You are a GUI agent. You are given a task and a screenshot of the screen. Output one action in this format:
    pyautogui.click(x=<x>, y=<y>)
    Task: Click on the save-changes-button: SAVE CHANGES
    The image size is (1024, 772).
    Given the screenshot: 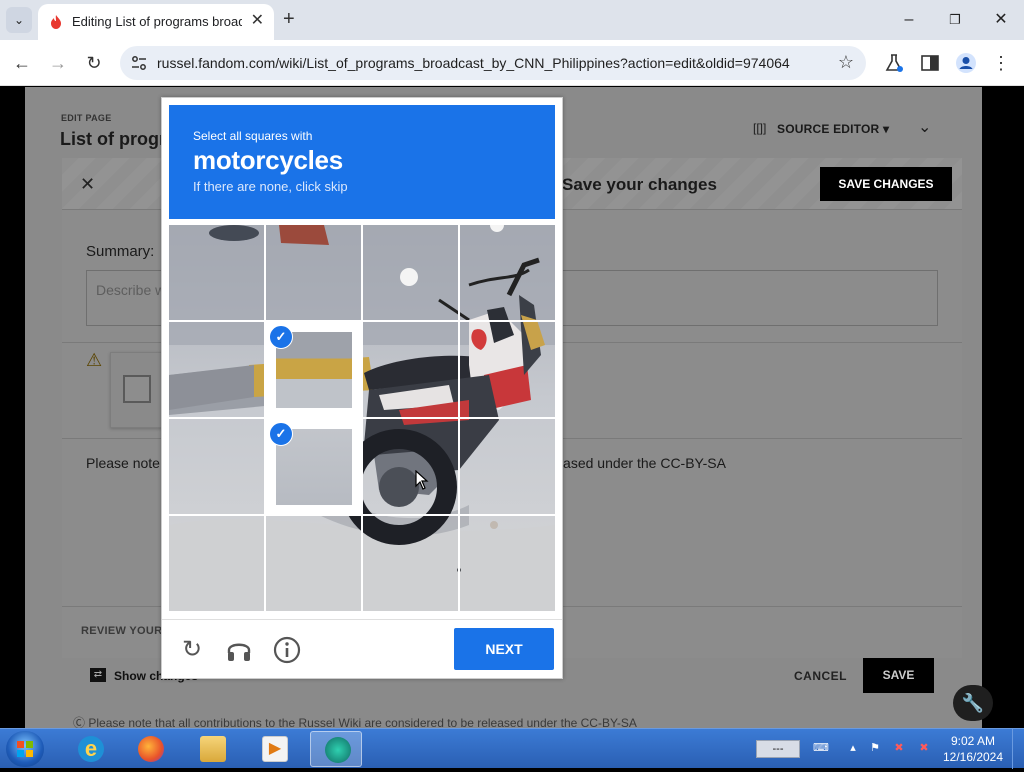 What is the action you would take?
    pyautogui.click(x=886, y=184)
    